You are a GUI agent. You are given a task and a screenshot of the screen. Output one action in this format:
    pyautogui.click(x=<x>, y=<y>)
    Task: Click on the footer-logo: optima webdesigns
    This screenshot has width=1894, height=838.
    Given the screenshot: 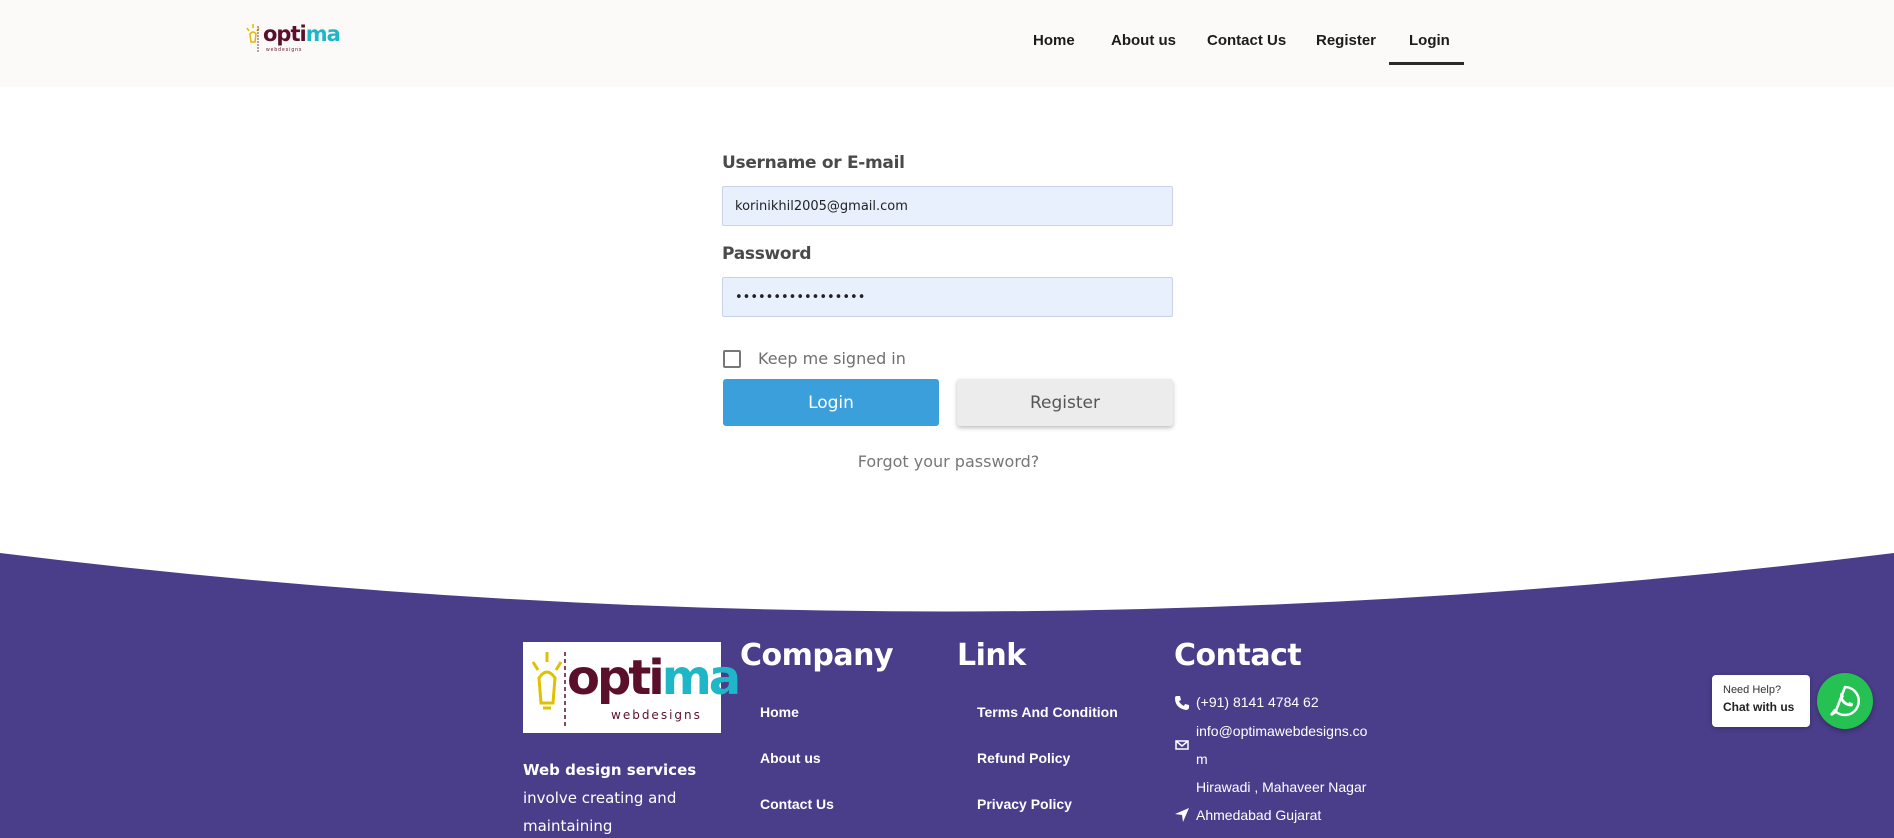 What is the action you would take?
    pyautogui.click(x=632, y=687)
    